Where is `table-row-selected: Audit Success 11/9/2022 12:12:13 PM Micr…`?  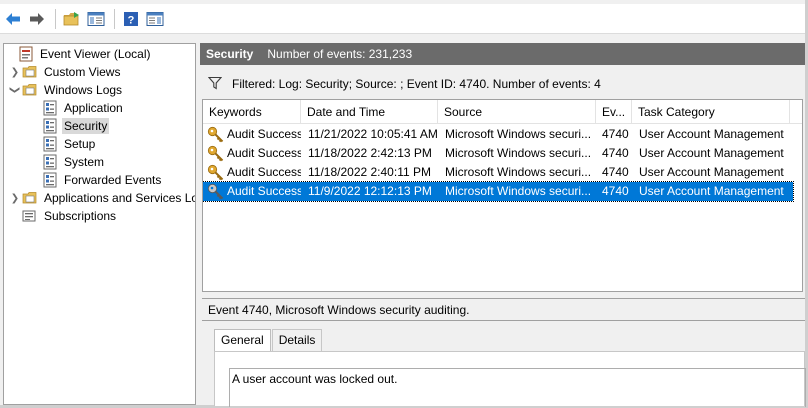
table-row-selected: Audit Success 11/9/2022 12:12:13 PM Micr… is located at coordinates (498, 191).